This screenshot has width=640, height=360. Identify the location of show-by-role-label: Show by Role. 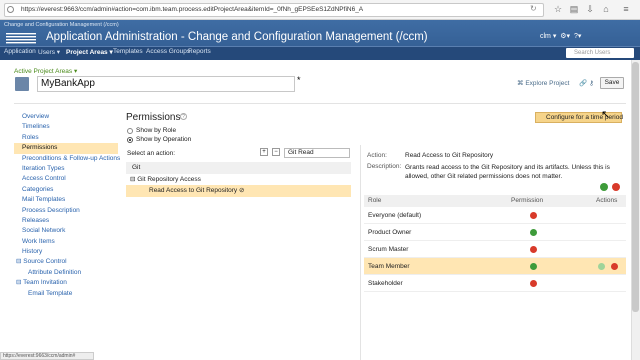
(156, 130).